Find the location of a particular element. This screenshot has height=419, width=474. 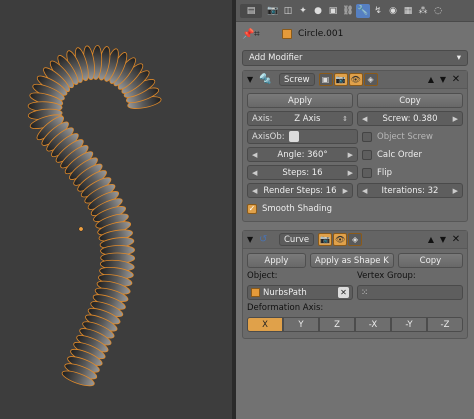

calc-order-checkbox: Calc Order is located at coordinates (412, 154).